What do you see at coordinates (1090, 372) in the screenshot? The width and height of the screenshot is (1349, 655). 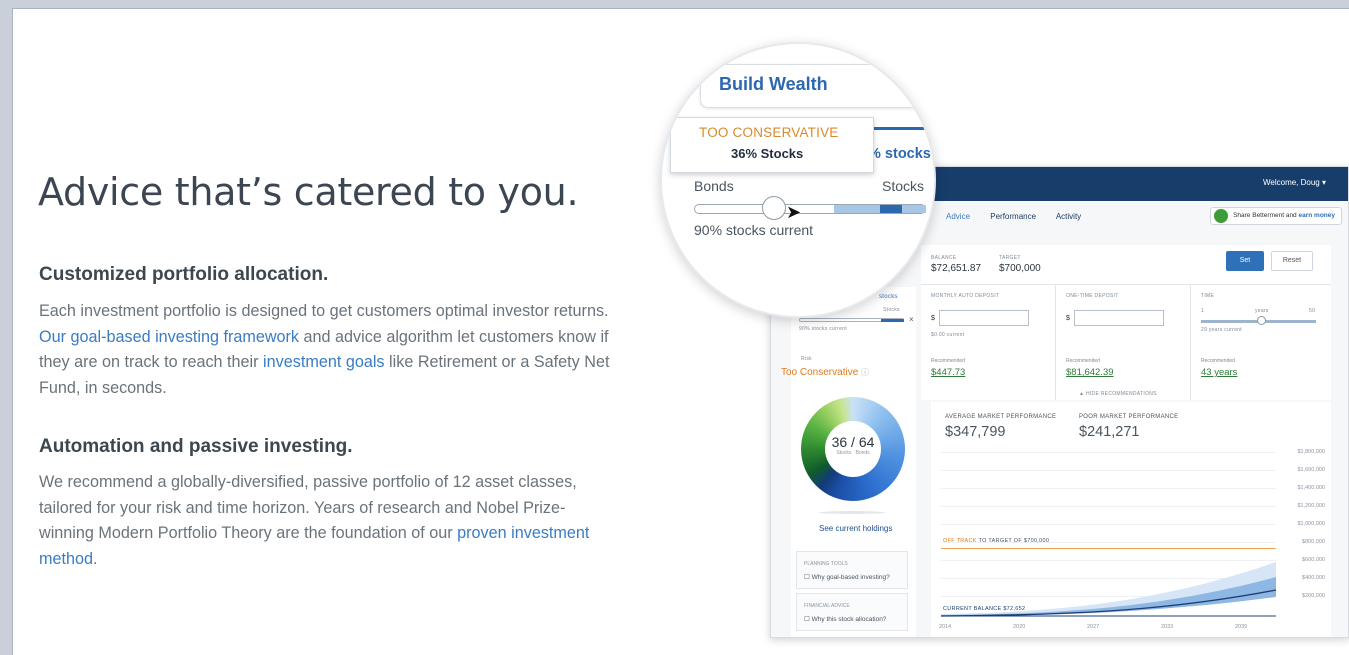 I see `onetime-rec-value: $81,642.39` at bounding box center [1090, 372].